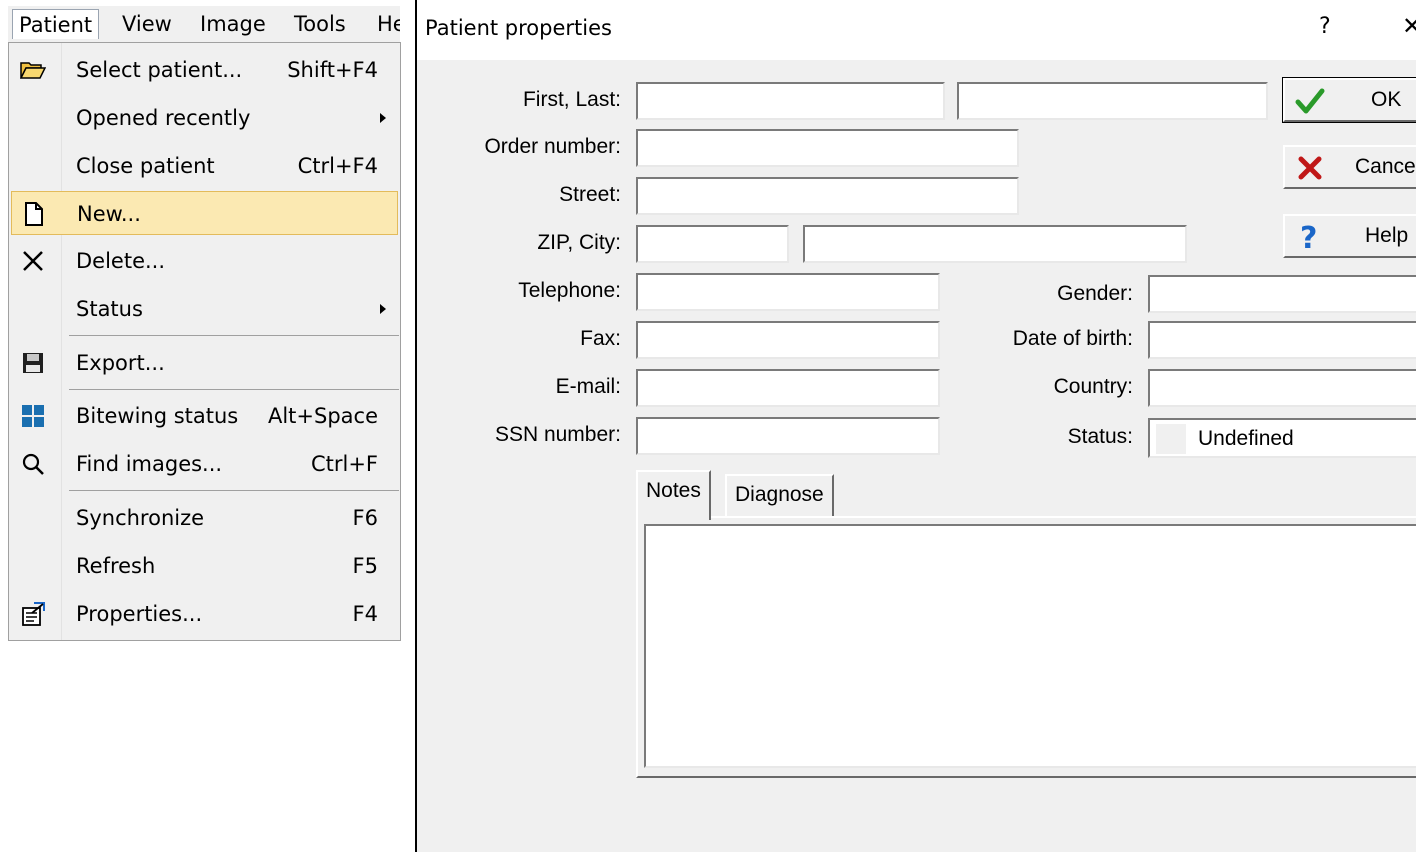 The height and width of the screenshot is (852, 1416). What do you see at coordinates (33, 70) in the screenshot?
I see `open-folder-icon` at bounding box center [33, 70].